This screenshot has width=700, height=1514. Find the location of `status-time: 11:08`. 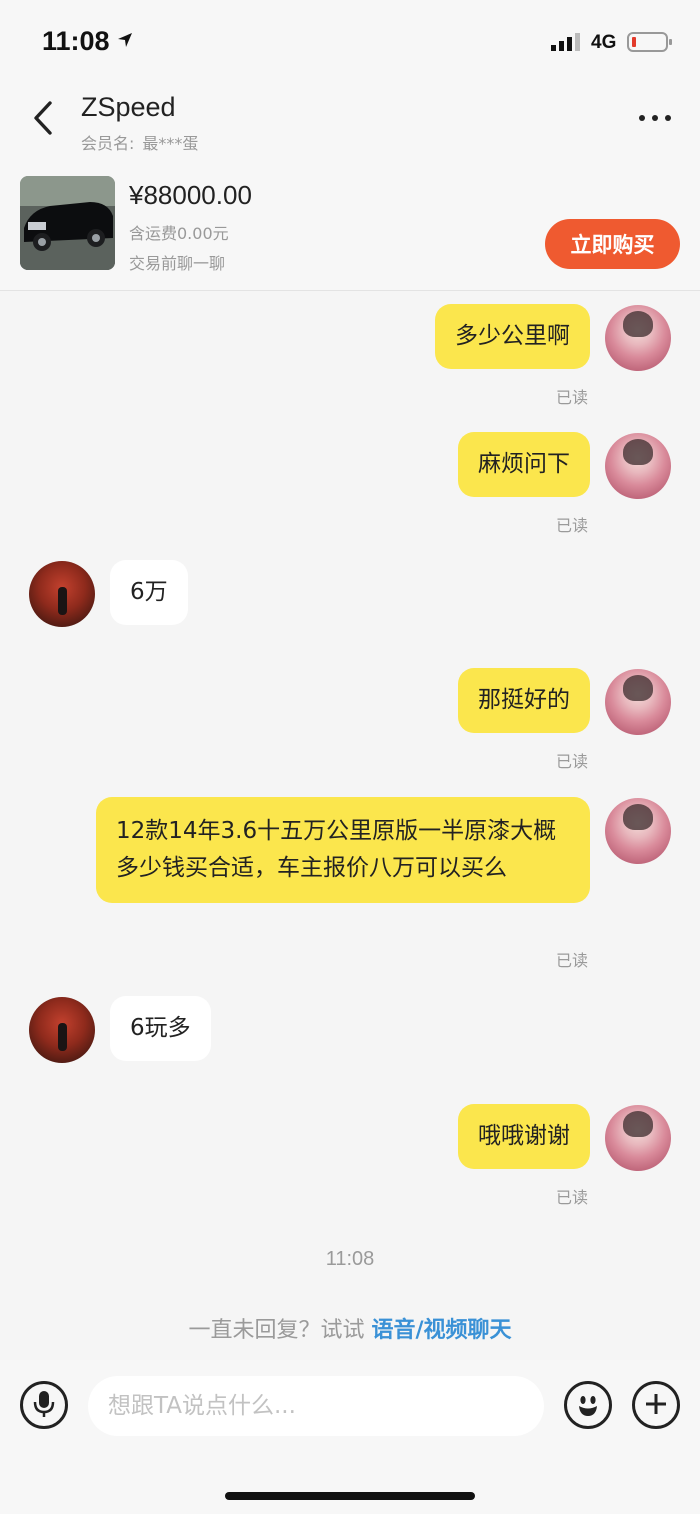

status-time: 11:08 is located at coordinates (76, 41).